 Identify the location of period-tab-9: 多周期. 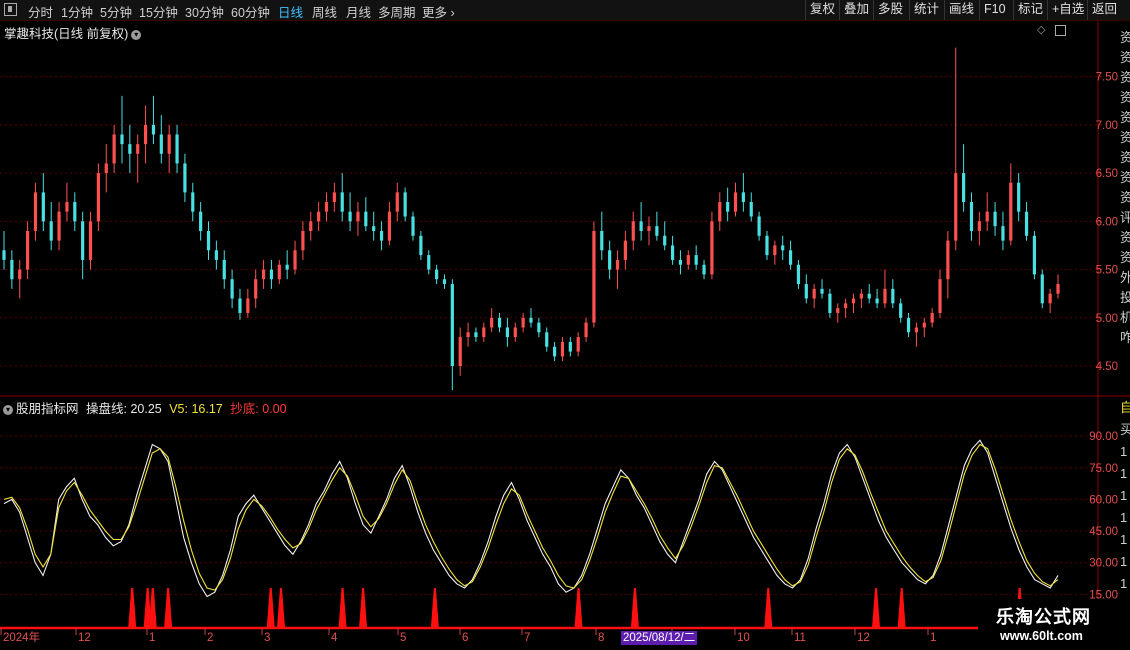
(397, 11).